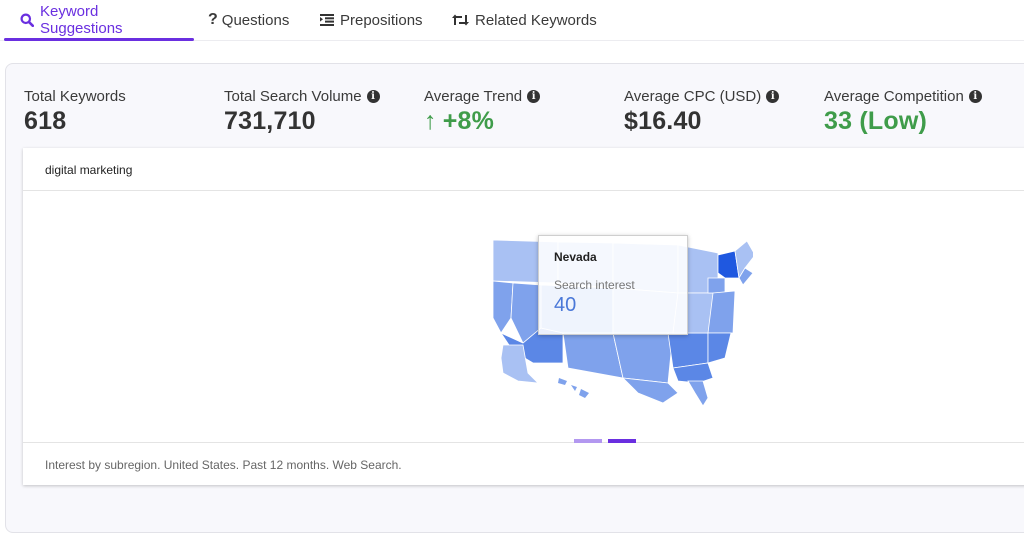 This screenshot has width=1024, height=533. What do you see at coordinates (594, 285) in the screenshot?
I see `tooltip-label: Search interest` at bounding box center [594, 285].